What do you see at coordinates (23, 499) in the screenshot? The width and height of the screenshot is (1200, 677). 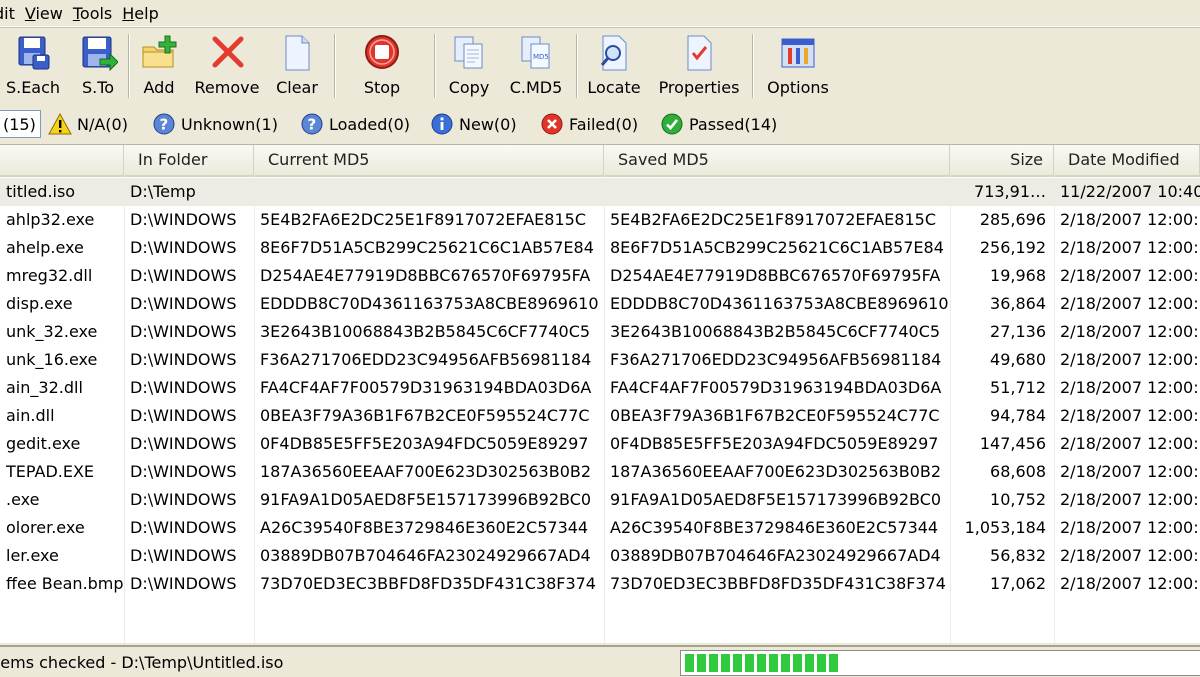 I see `cell-file-name: .exe` at bounding box center [23, 499].